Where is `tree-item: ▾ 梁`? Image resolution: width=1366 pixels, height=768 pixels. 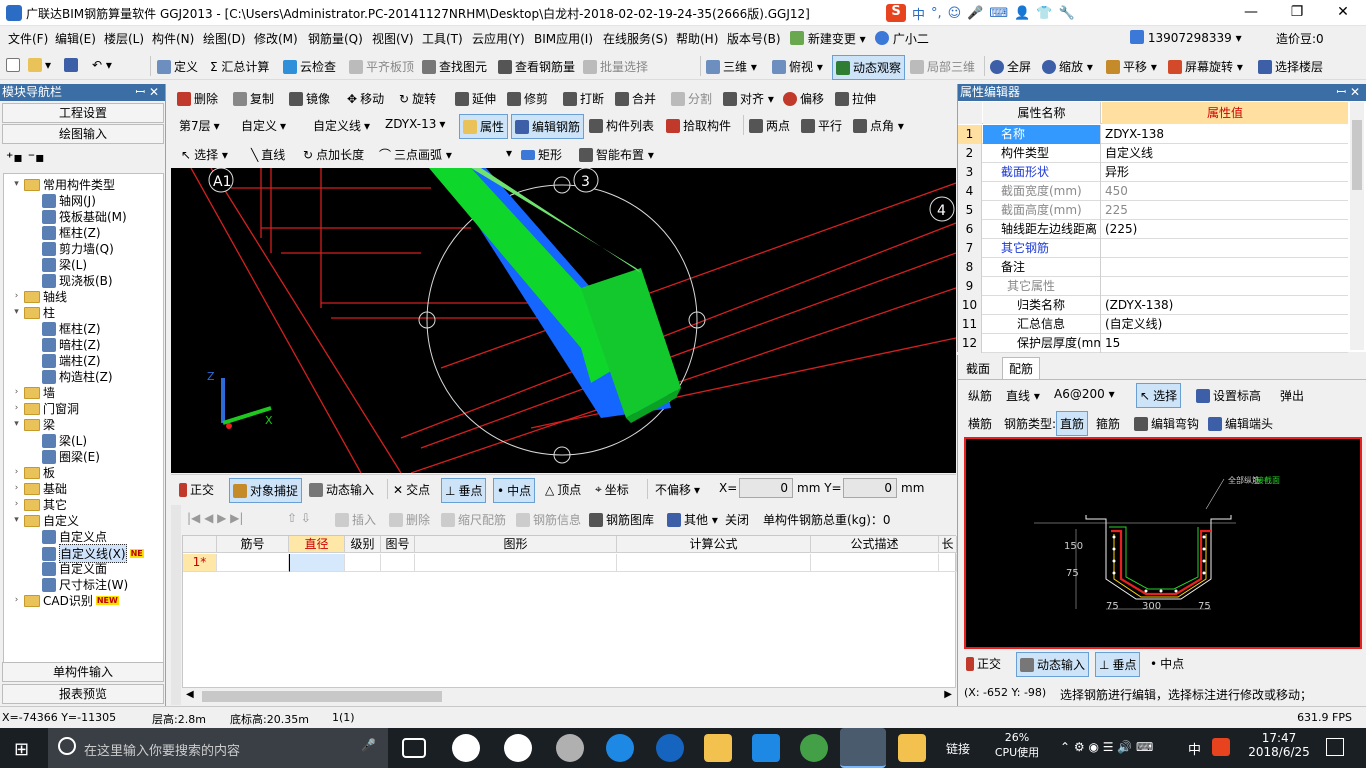 tree-item: ▾ 梁 is located at coordinates (33, 424).